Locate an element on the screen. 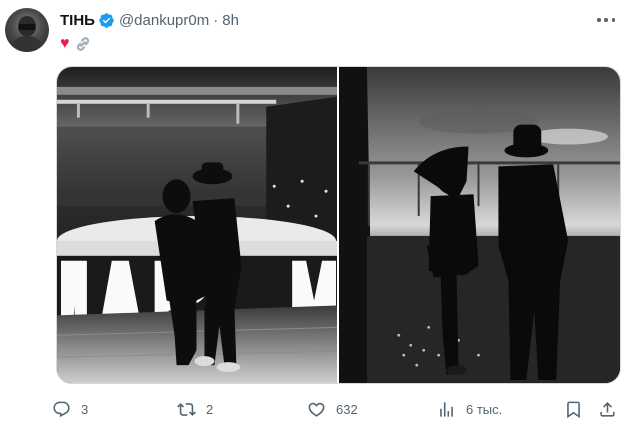 Image resolution: width=637 pixels, height=434 pixels. author-name: ТІНЬ is located at coordinates (77, 20).